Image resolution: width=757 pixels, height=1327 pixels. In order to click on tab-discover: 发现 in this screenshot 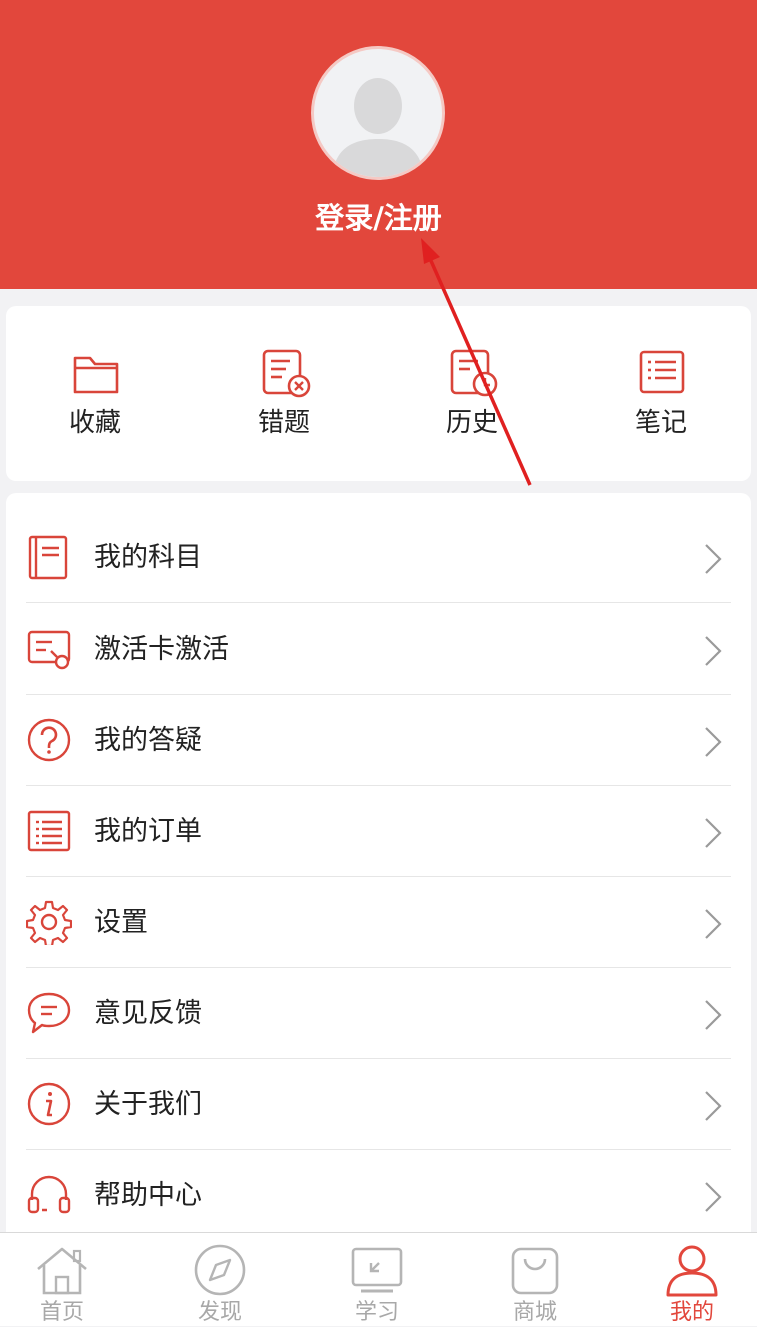, I will do `click(220, 1280)`.